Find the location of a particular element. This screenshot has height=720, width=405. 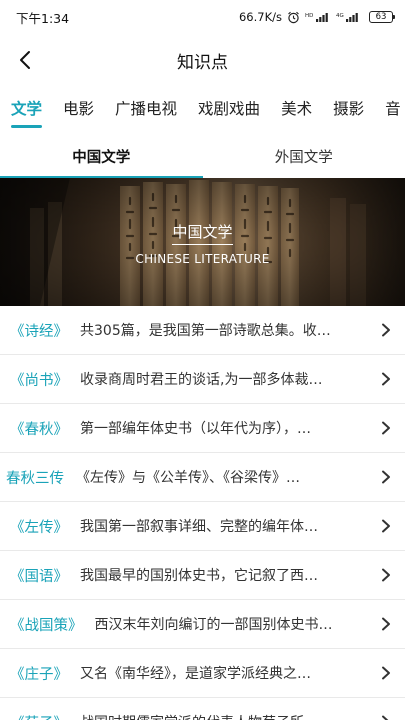

category-tabs: 文学 电影 广播电视 戏剧戏曲 美术 摄影 音 is located at coordinates (202, 108).